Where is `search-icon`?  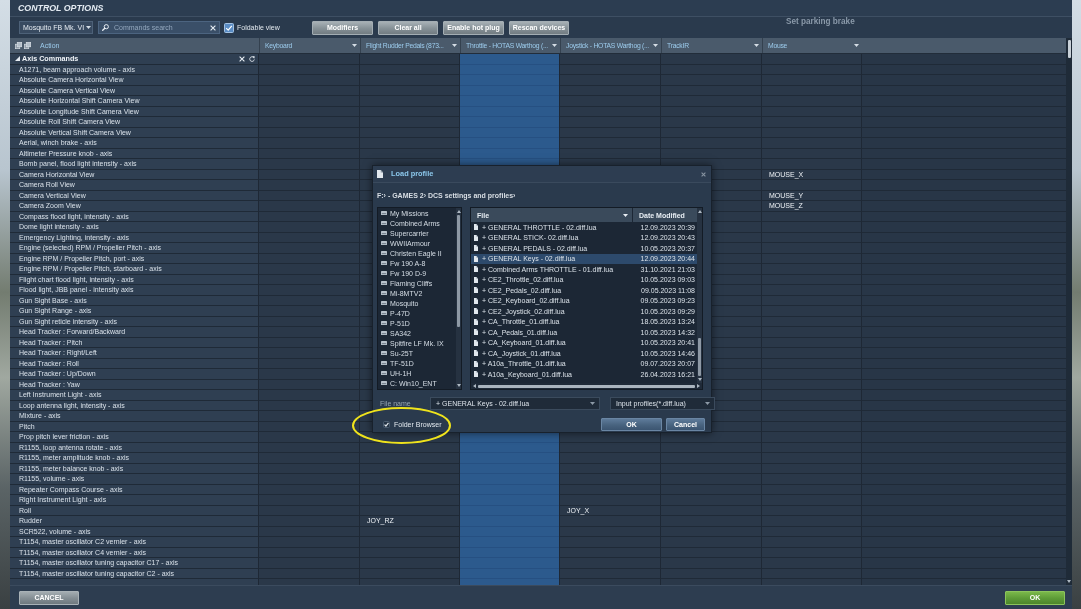
search-icon is located at coordinates (105, 27).